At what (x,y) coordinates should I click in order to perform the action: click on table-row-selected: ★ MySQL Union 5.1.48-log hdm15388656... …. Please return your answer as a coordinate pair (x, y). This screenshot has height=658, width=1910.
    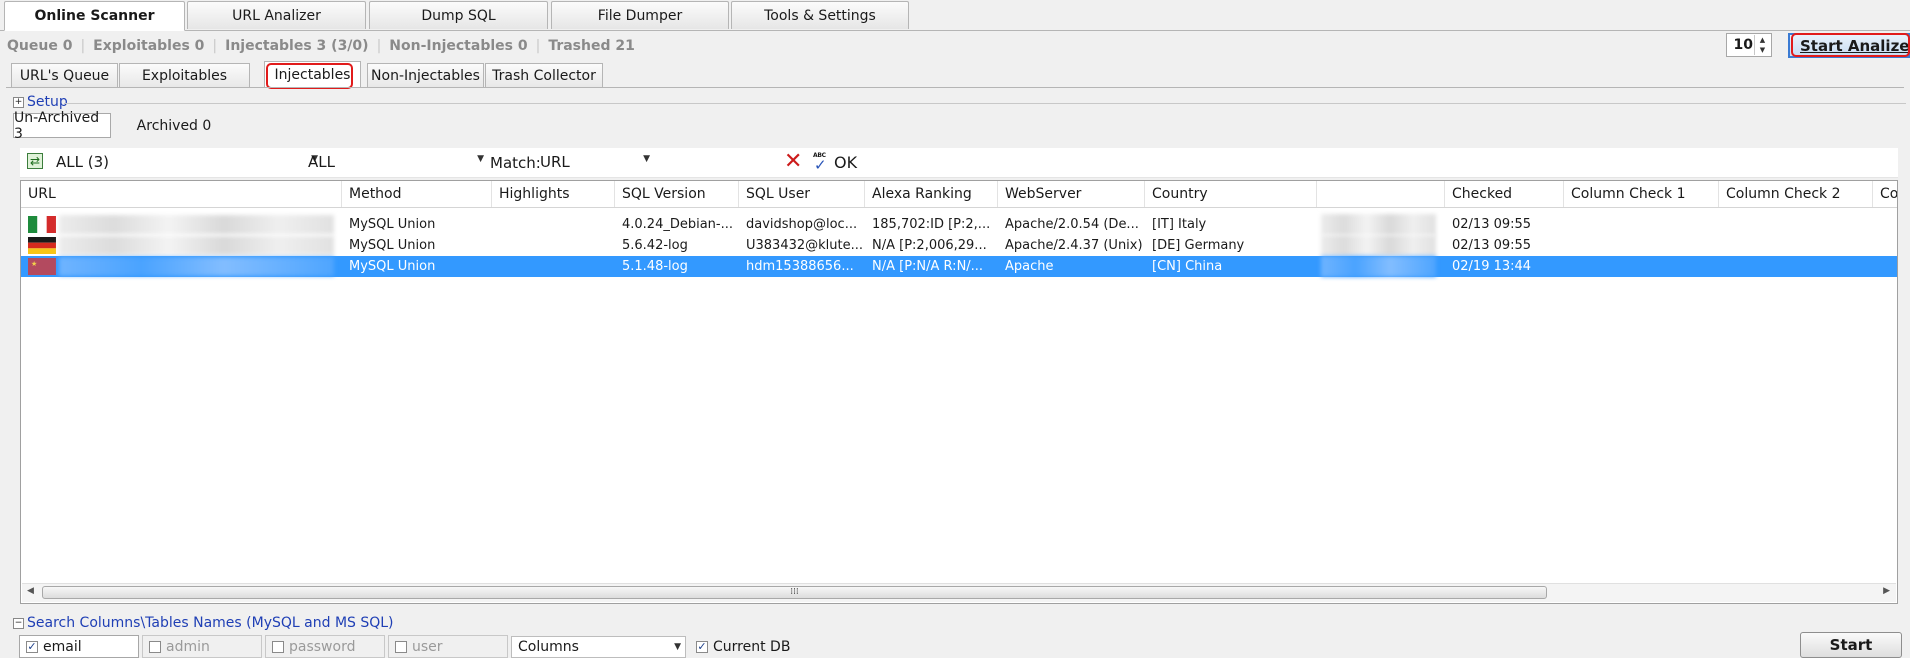
    Looking at the image, I should click on (959, 266).